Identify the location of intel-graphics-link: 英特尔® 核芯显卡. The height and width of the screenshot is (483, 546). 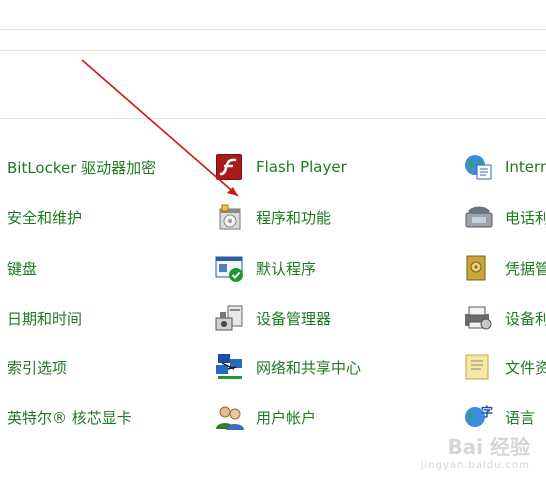
(69, 417).